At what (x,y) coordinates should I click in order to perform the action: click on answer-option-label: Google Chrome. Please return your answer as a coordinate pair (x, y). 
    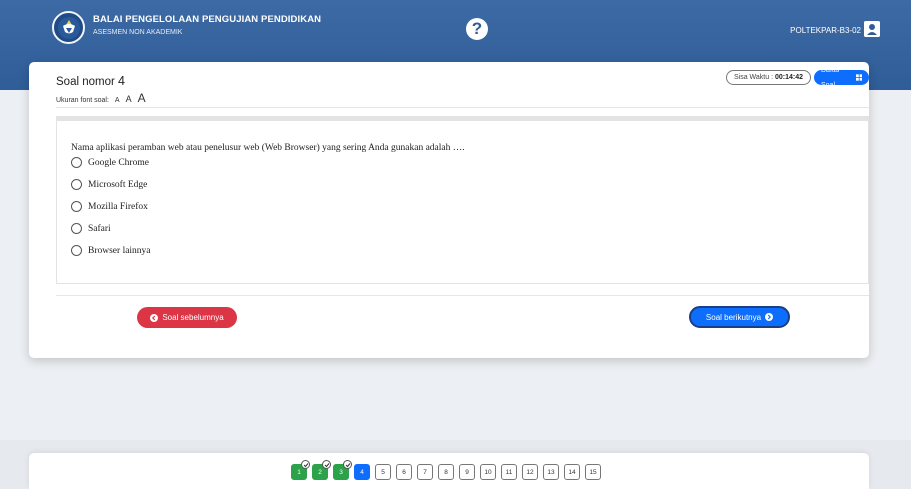
    Looking at the image, I should click on (118, 162).